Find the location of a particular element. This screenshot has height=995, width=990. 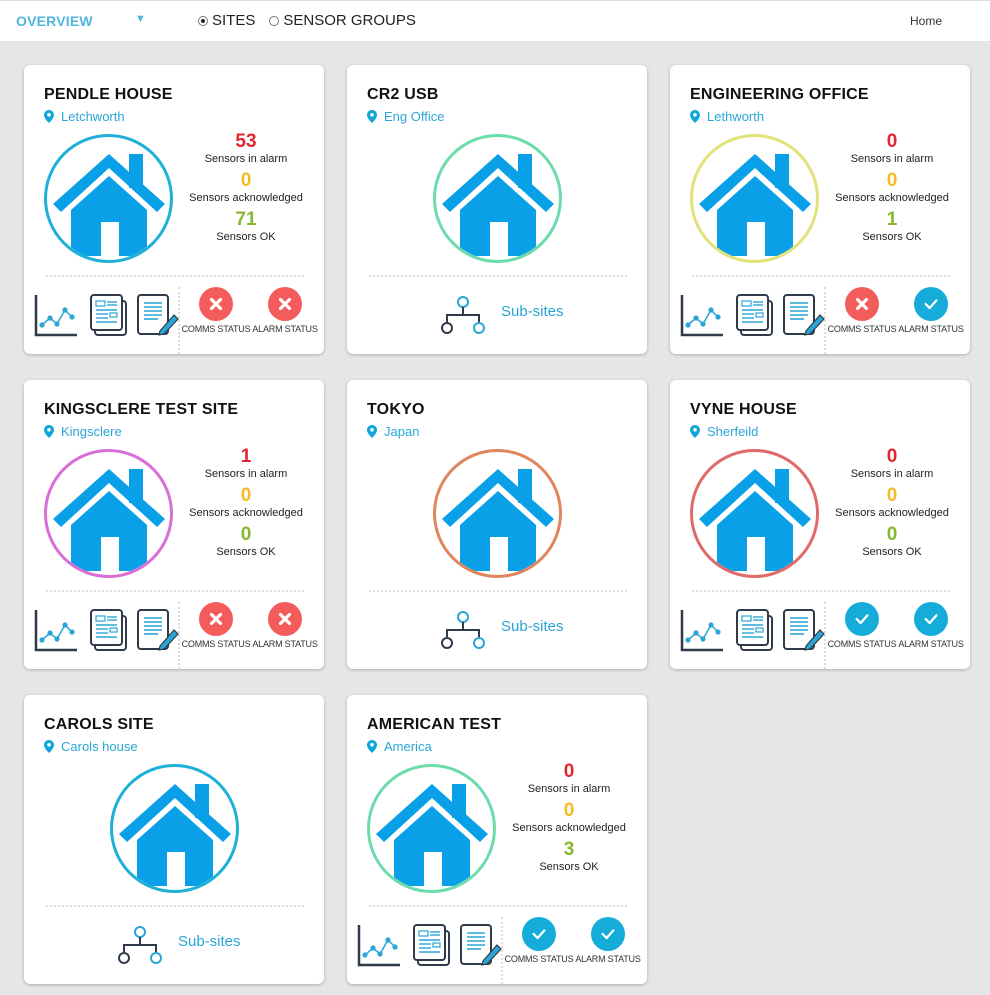

radio-sites: SITES is located at coordinates (226, 20).